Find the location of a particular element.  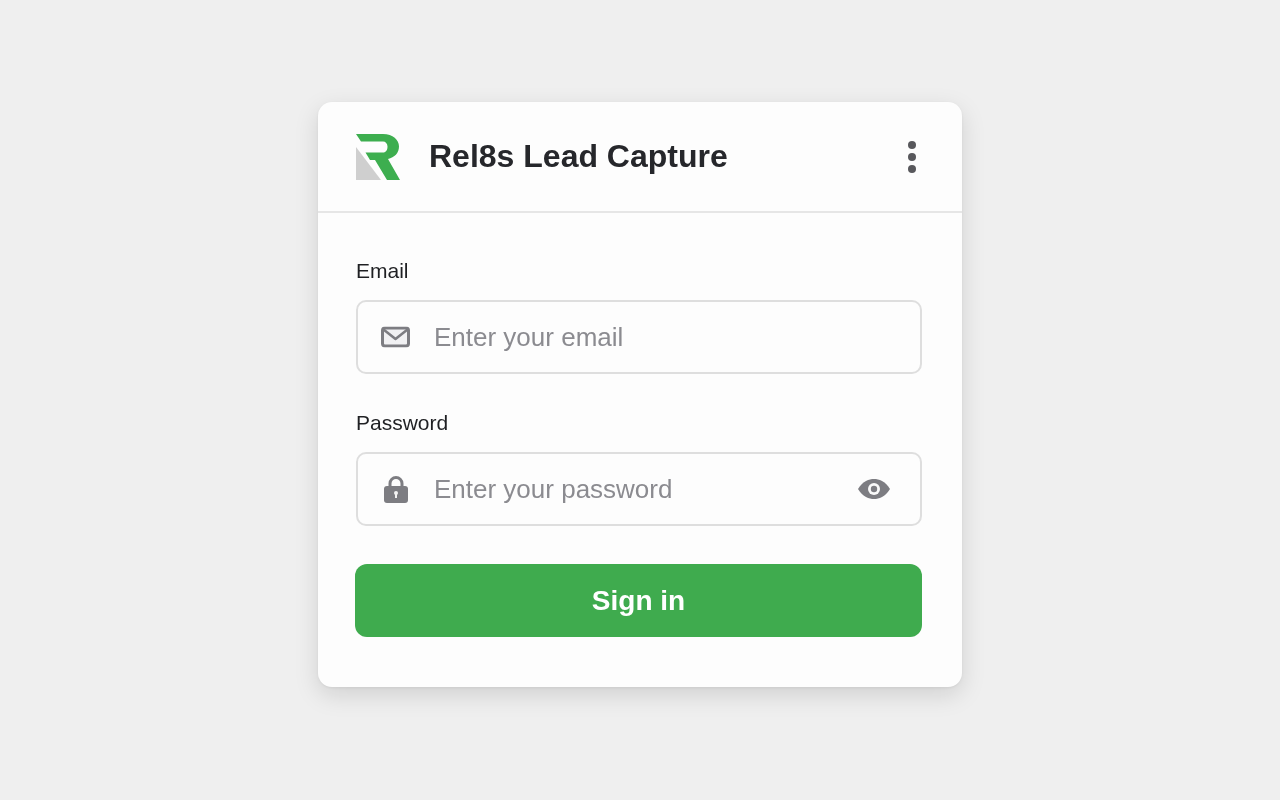

app-title: Rel8s Lead Capture is located at coordinates (579, 156).